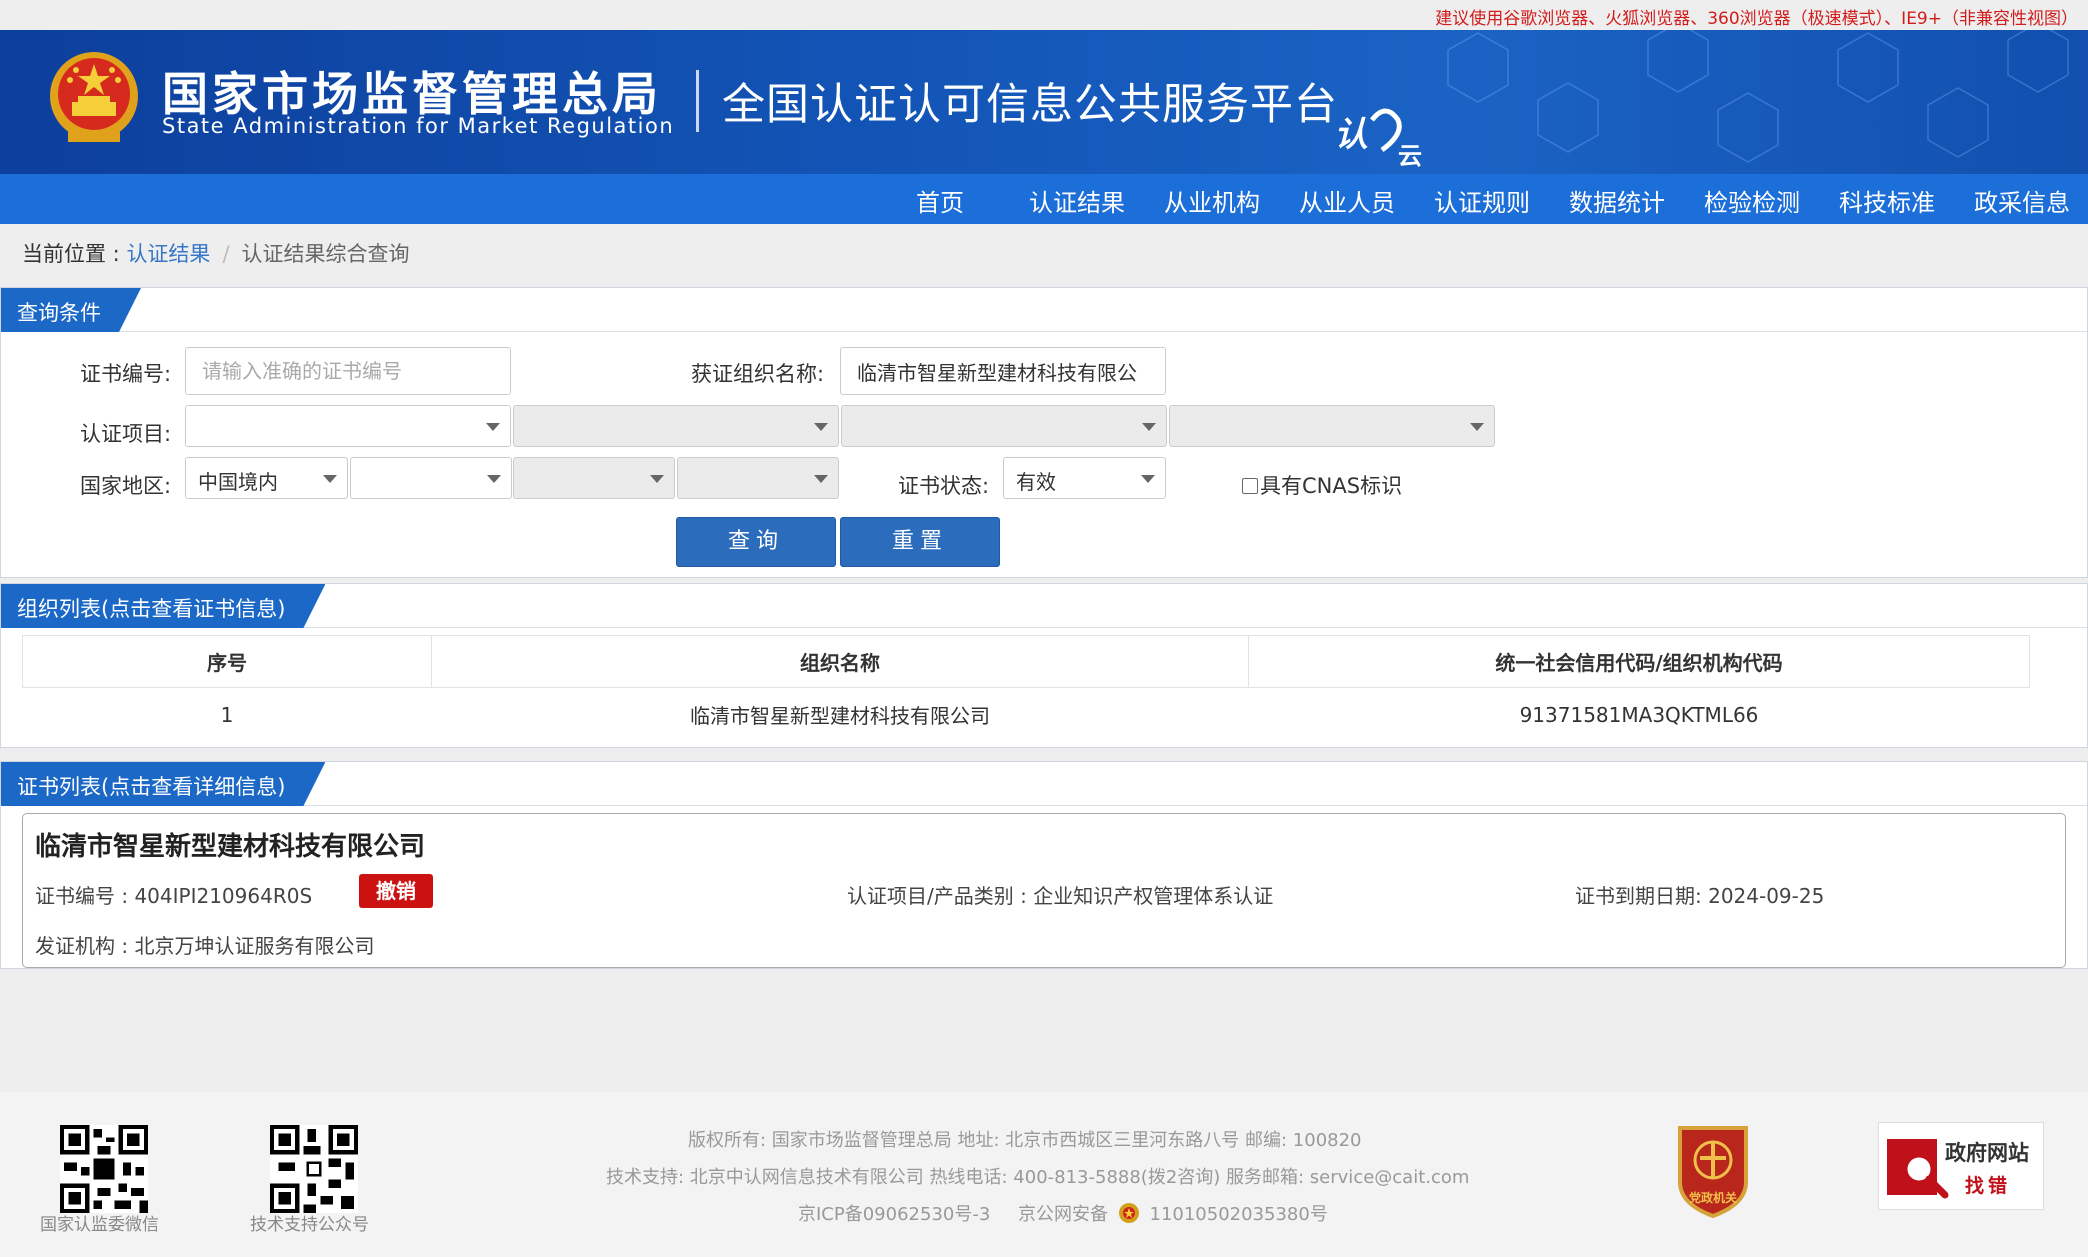 This screenshot has width=2088, height=1257. Describe the element at coordinates (163, 606) in the screenshot. I see `org-list-panel-title: 组织列表(点击查看证书信息)` at that location.